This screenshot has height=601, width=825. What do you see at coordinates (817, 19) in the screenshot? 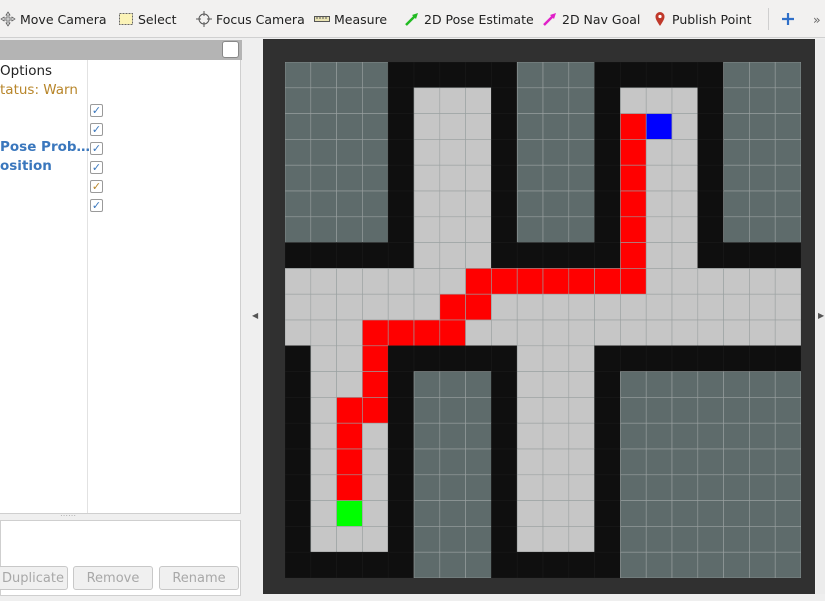
I see `toolbar-overflow-button: »` at bounding box center [817, 19].